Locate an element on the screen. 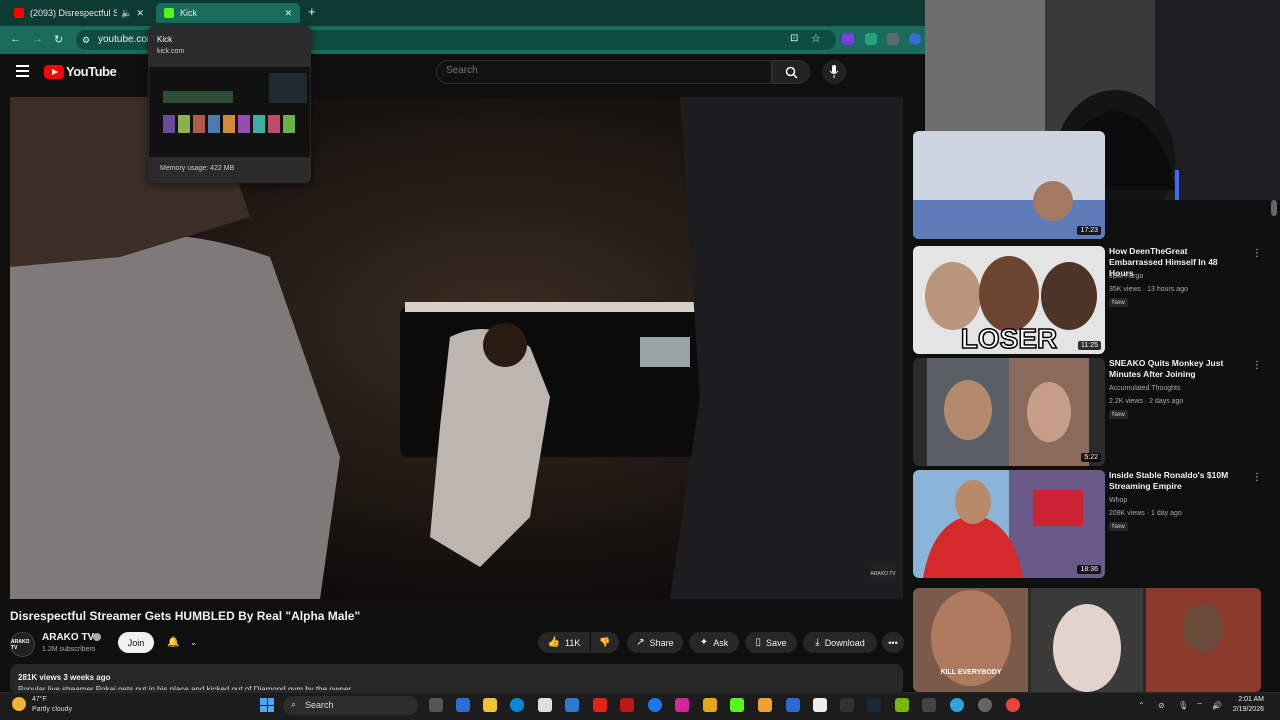  bookmark-star-icon: ☆ is located at coordinates (816, 38).